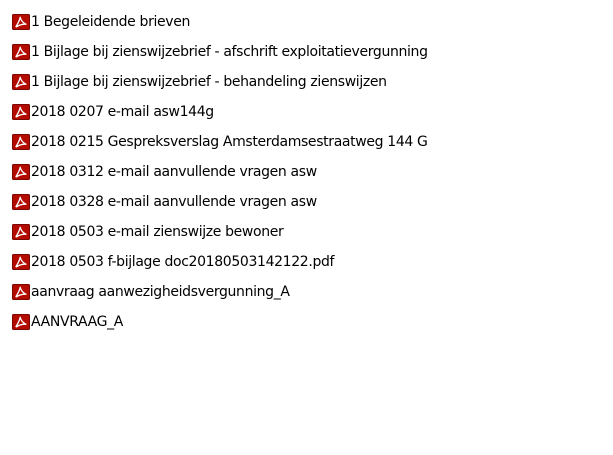 The height and width of the screenshot is (455, 613). I want to click on list-item: aanvraag aanwezigheidsvergunning_A, so click(220, 292).